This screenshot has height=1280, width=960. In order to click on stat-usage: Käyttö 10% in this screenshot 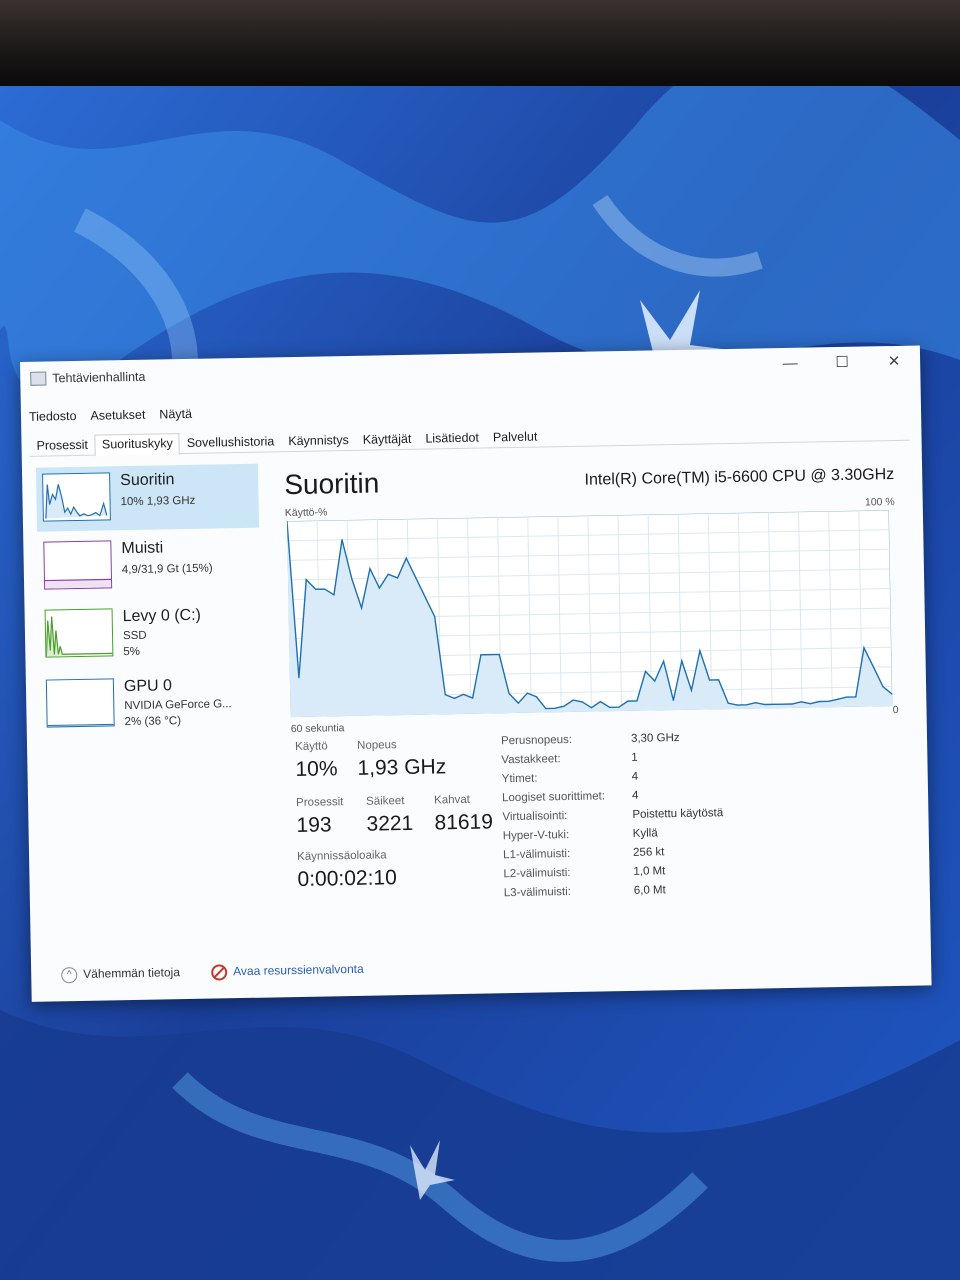, I will do `click(316, 761)`.